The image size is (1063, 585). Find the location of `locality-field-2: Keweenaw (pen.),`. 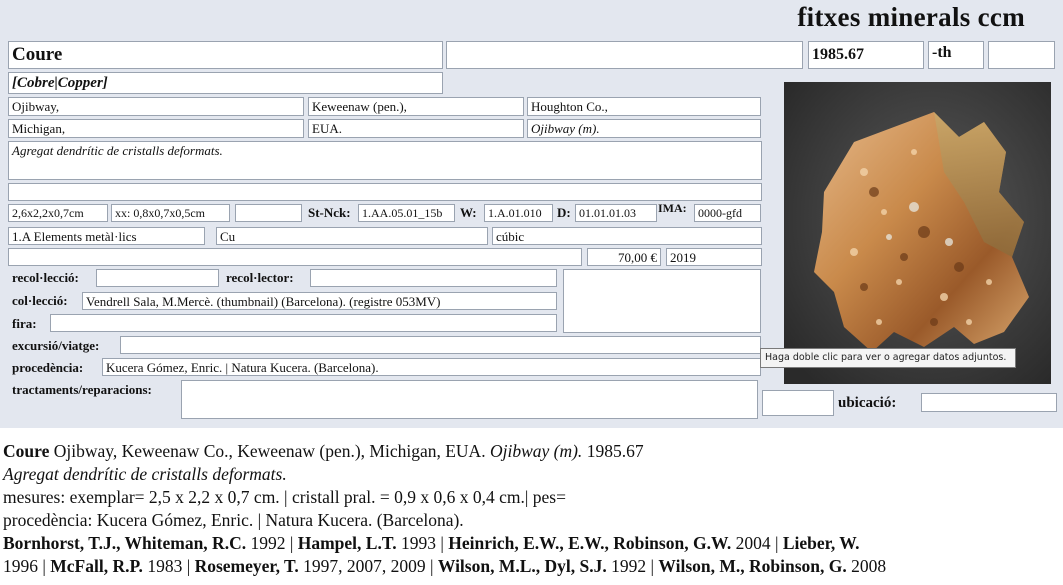

locality-field-2: Keweenaw (pen.), is located at coordinates (416, 106).